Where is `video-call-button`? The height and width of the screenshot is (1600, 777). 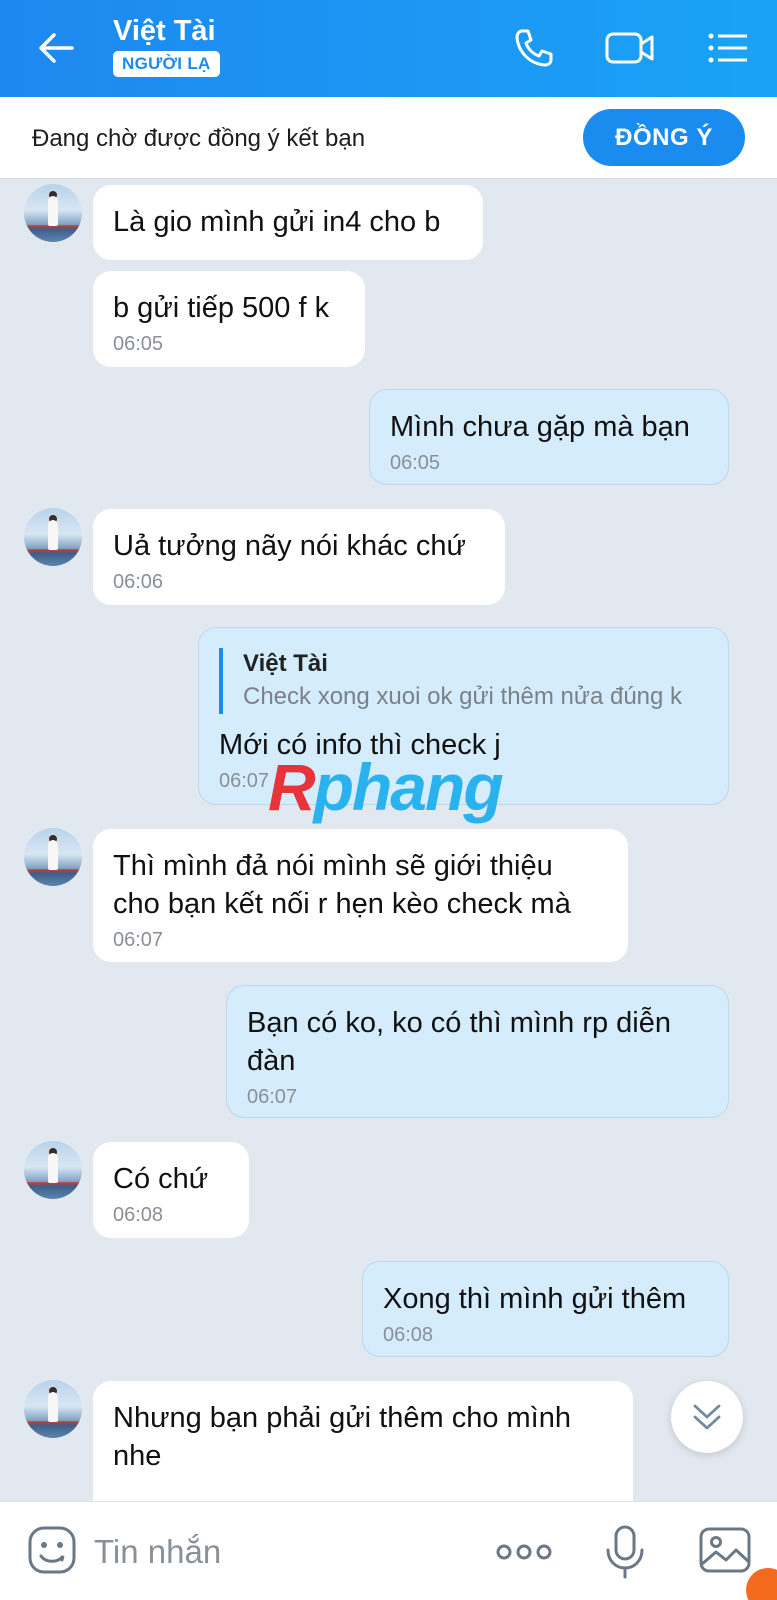
video-call-button is located at coordinates (630, 48).